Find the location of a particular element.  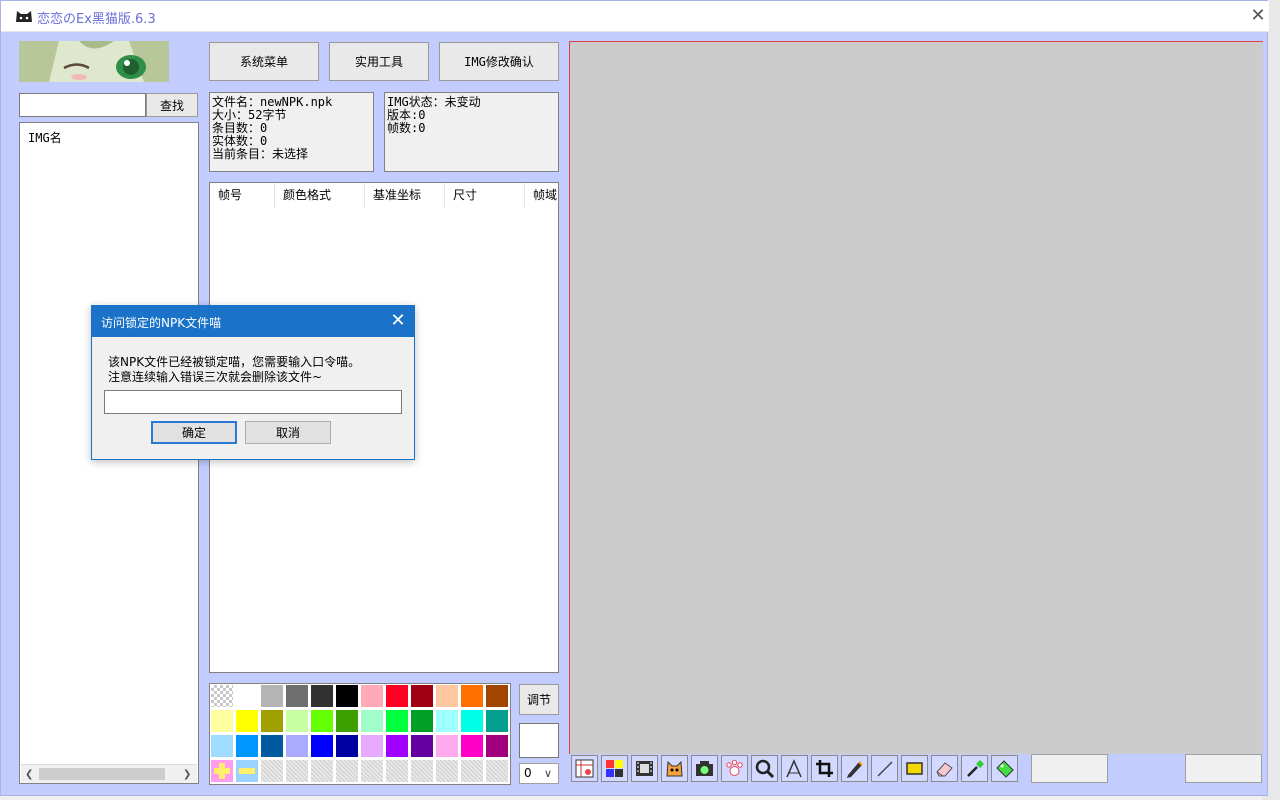

ok-button: 确定 is located at coordinates (194, 432).